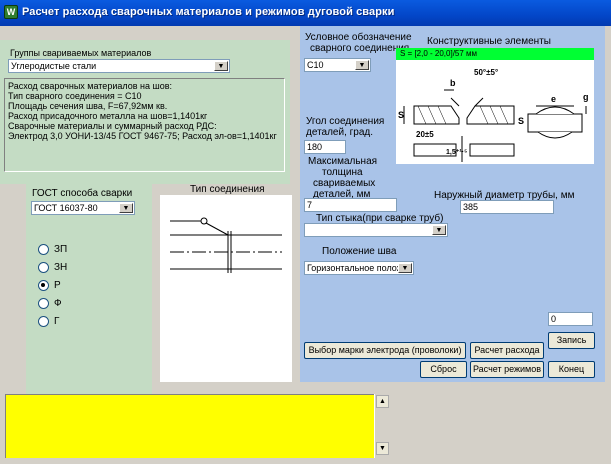 This screenshot has width=611, height=464. Describe the element at coordinates (359, 251) in the screenshot. I see `position-label: Положение шва` at that location.